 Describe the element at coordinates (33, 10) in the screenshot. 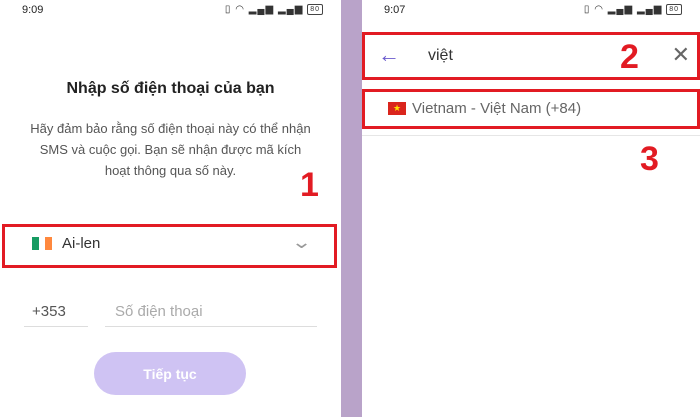

I see `status-time: 9:09` at that location.